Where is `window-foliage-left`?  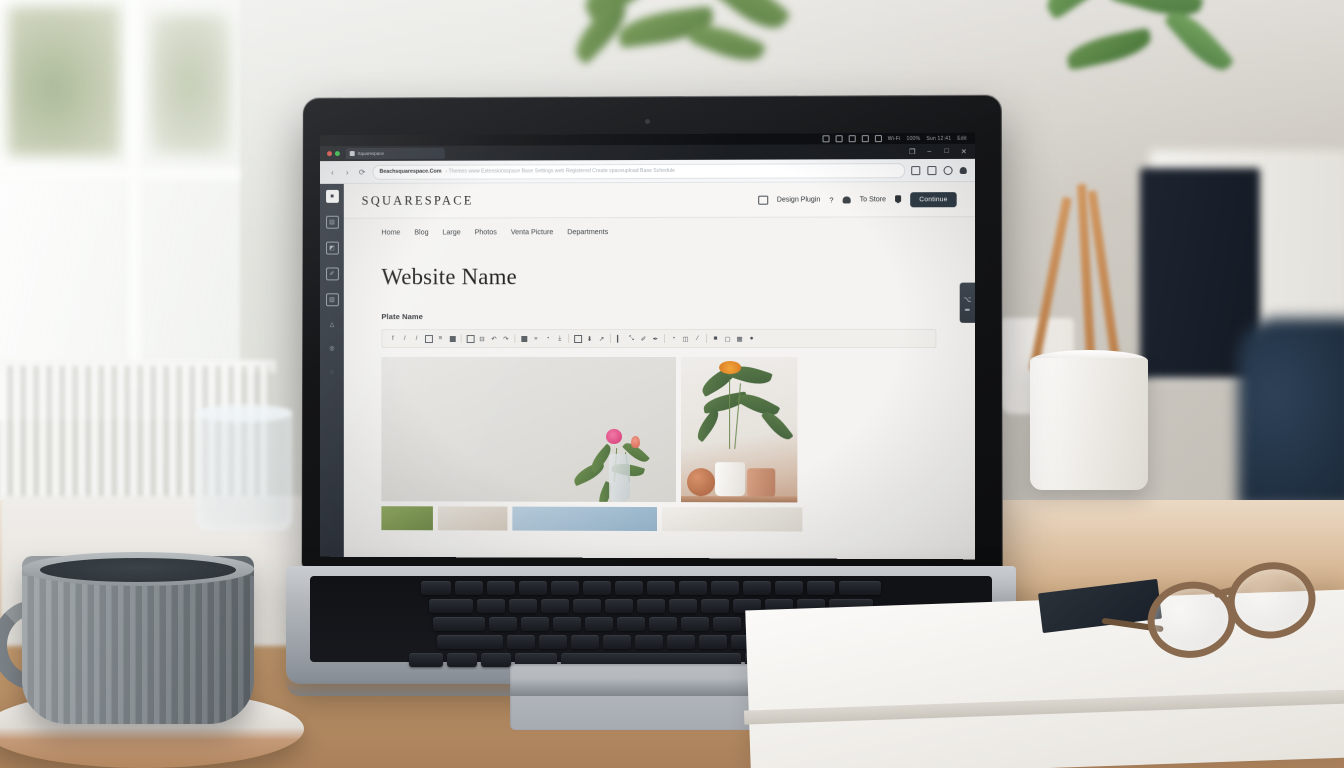 window-foliage-left is located at coordinates (64, 81).